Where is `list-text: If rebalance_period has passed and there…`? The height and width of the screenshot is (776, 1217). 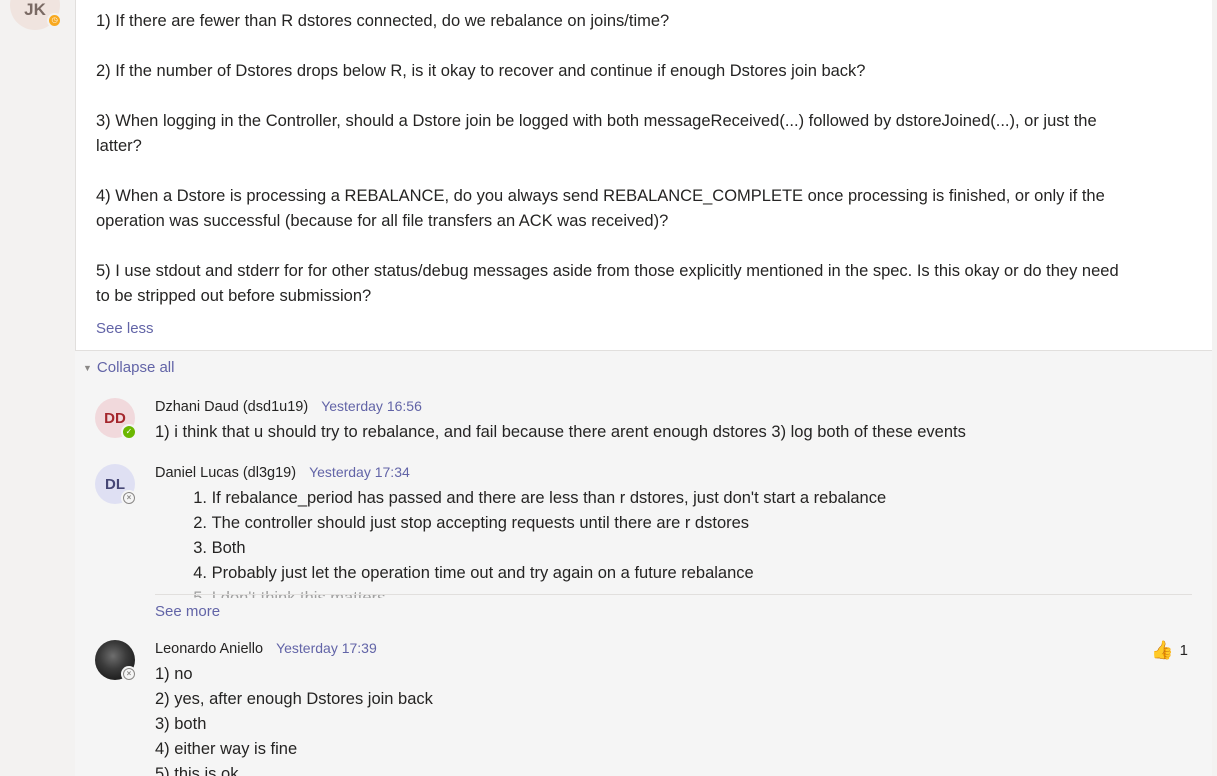 list-text: If rebalance_period has passed and there… is located at coordinates (549, 498).